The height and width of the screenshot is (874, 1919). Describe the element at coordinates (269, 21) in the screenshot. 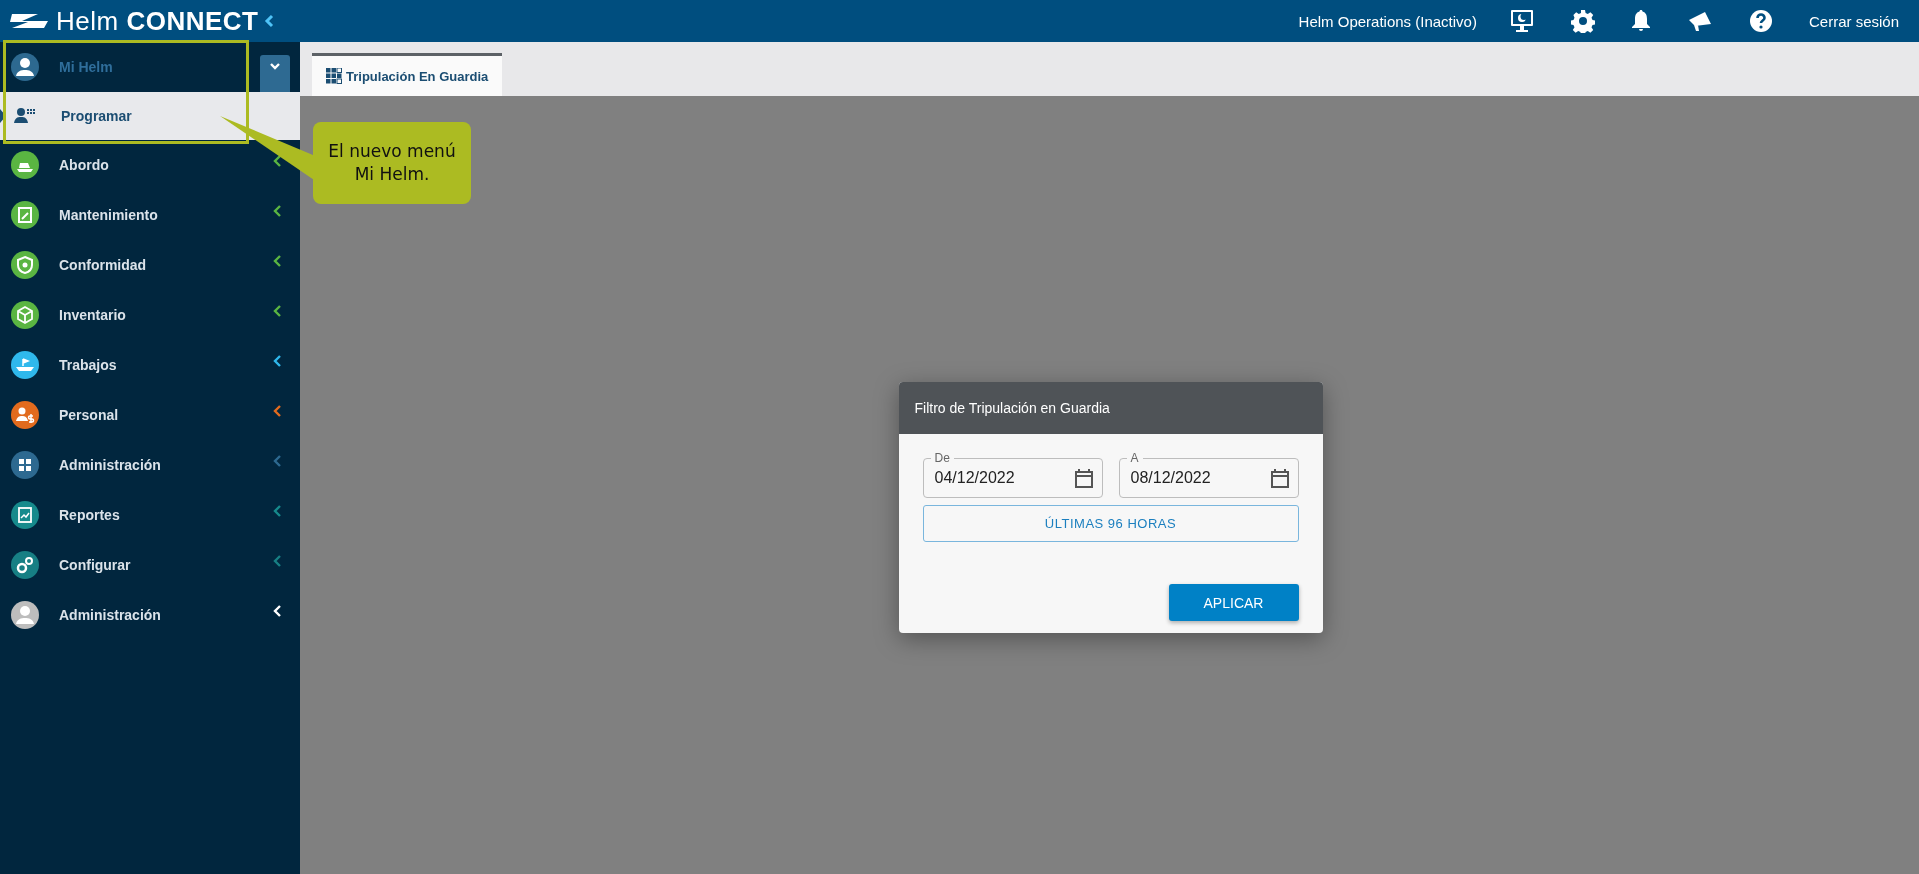

I see `collapse-icon` at that location.